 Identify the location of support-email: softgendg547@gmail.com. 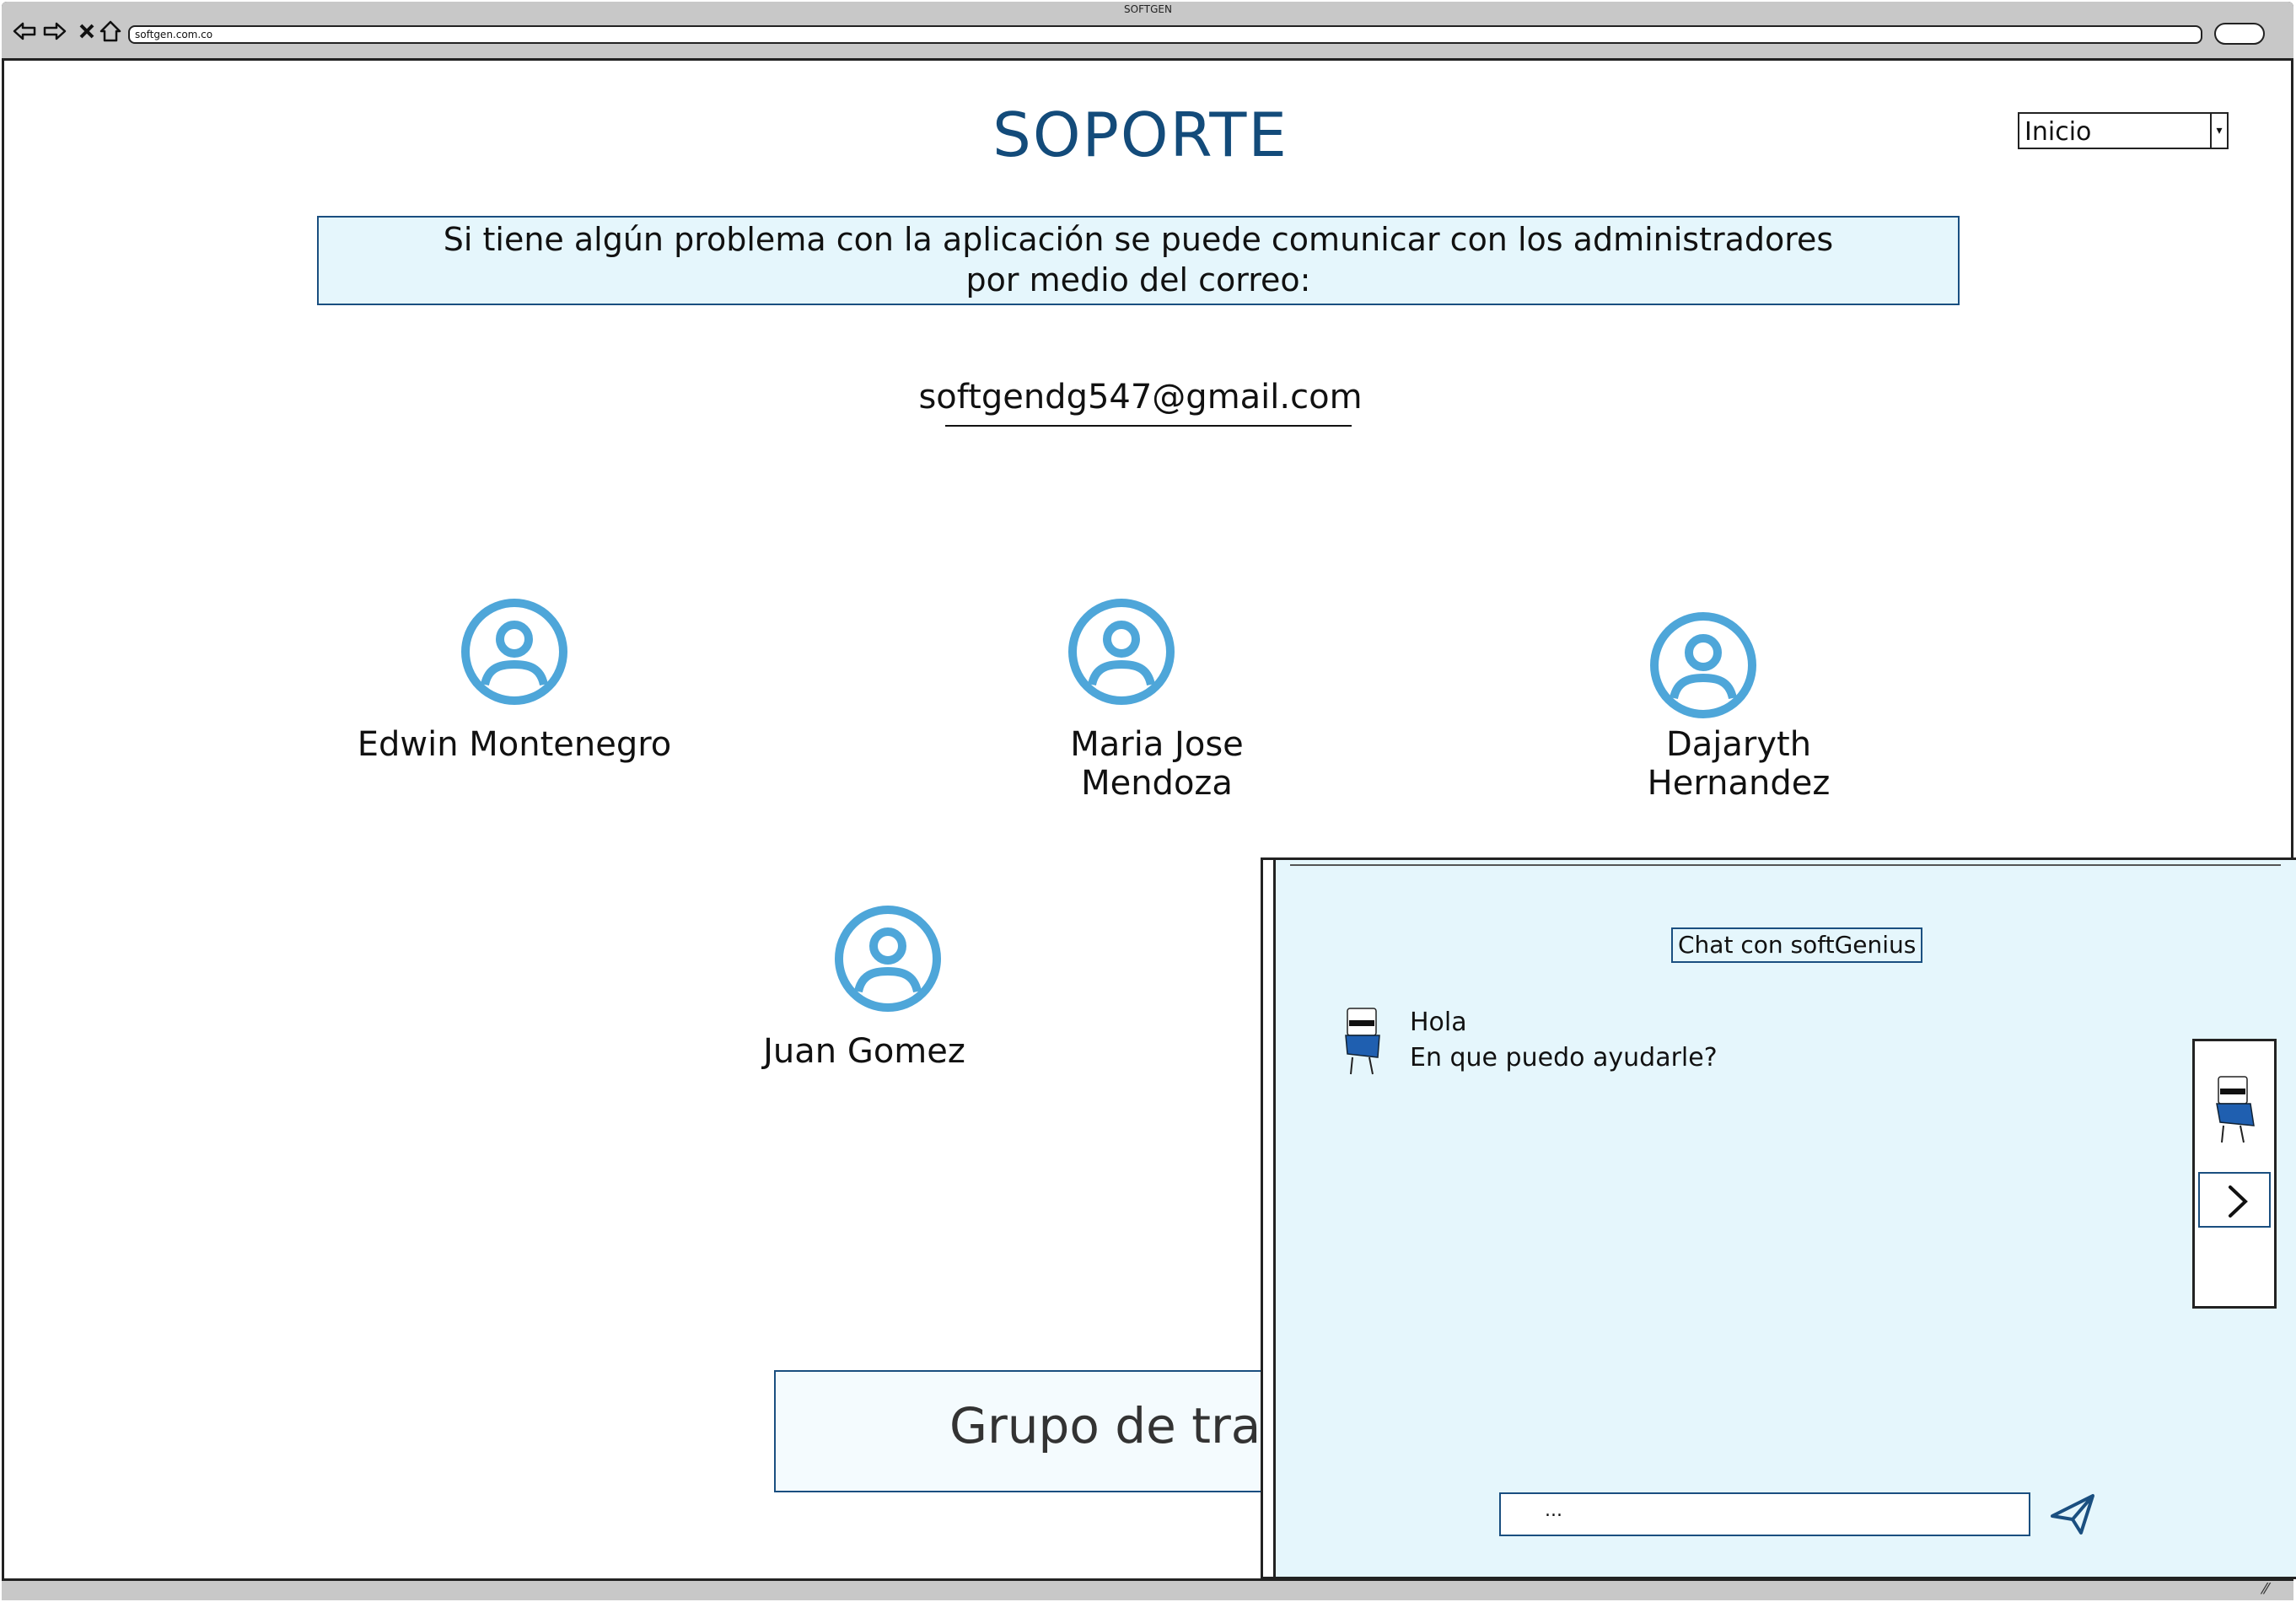
(1140, 397).